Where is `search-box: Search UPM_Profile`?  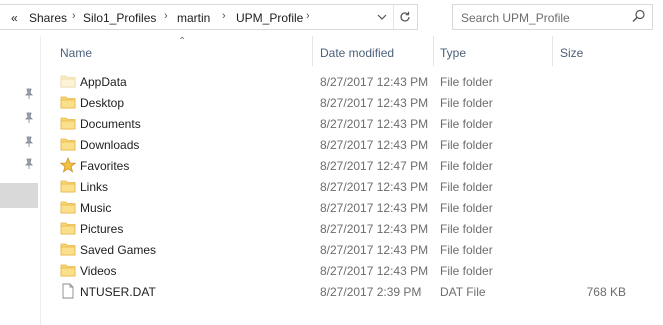
search-box: Search UPM_Profile is located at coordinates (552, 17).